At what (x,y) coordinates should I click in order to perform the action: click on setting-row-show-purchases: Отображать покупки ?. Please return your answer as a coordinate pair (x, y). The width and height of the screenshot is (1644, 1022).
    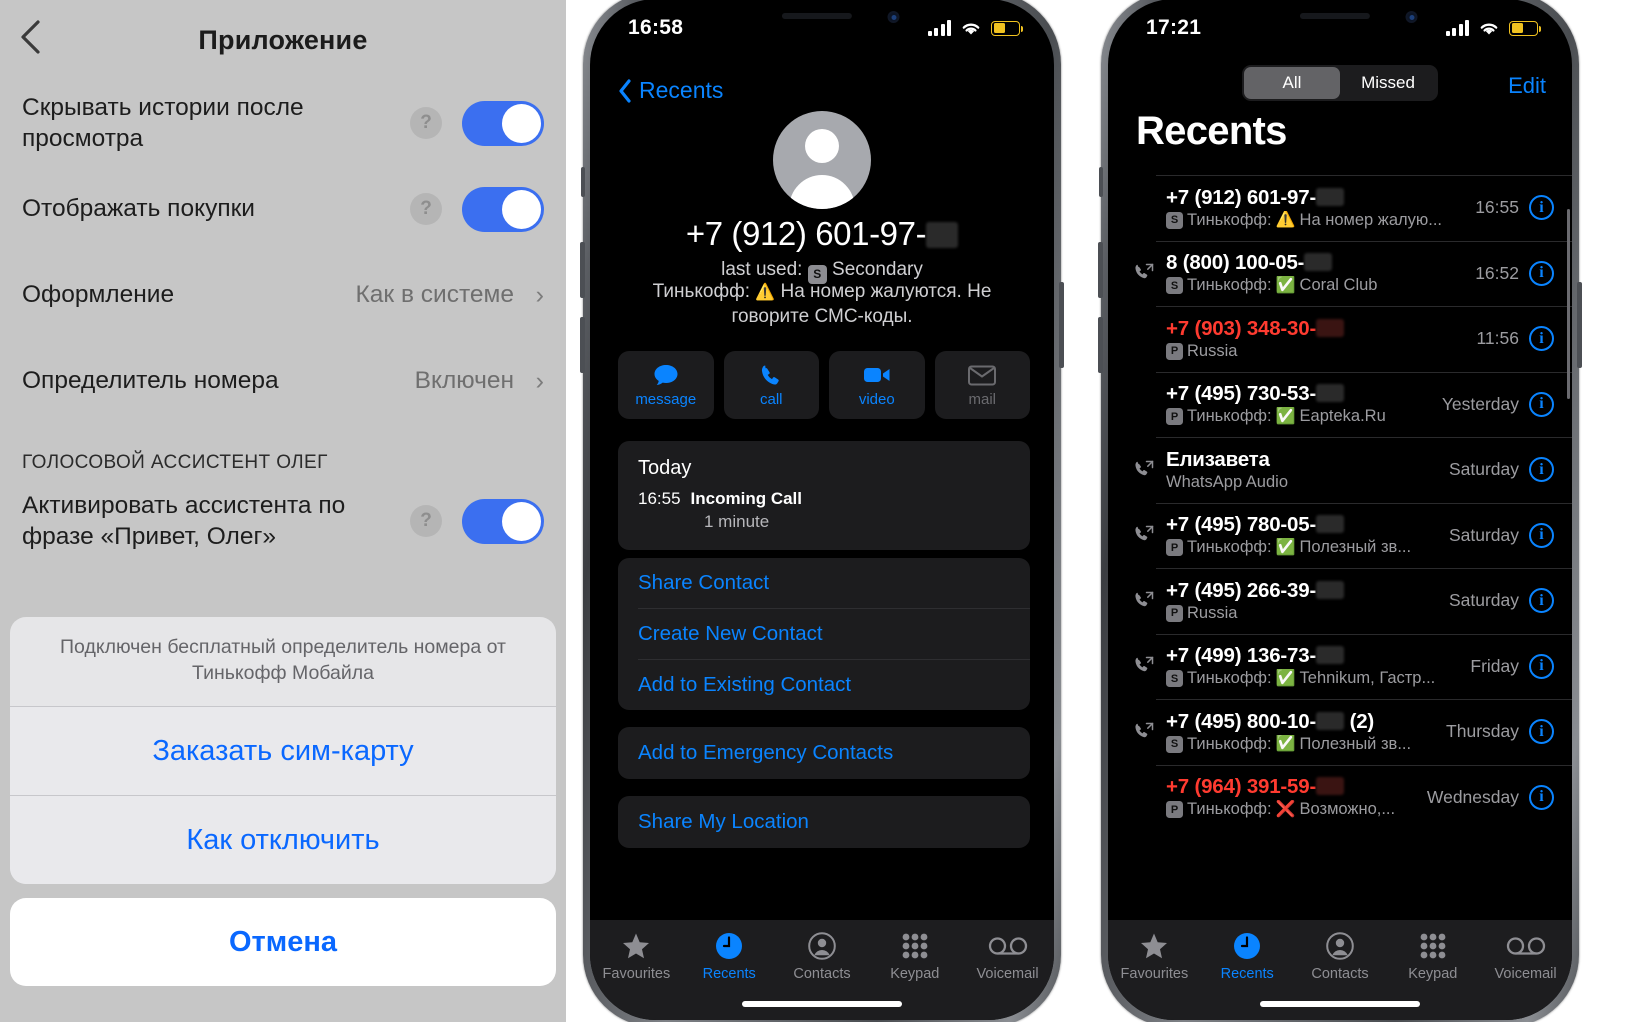
    Looking at the image, I should click on (283, 209).